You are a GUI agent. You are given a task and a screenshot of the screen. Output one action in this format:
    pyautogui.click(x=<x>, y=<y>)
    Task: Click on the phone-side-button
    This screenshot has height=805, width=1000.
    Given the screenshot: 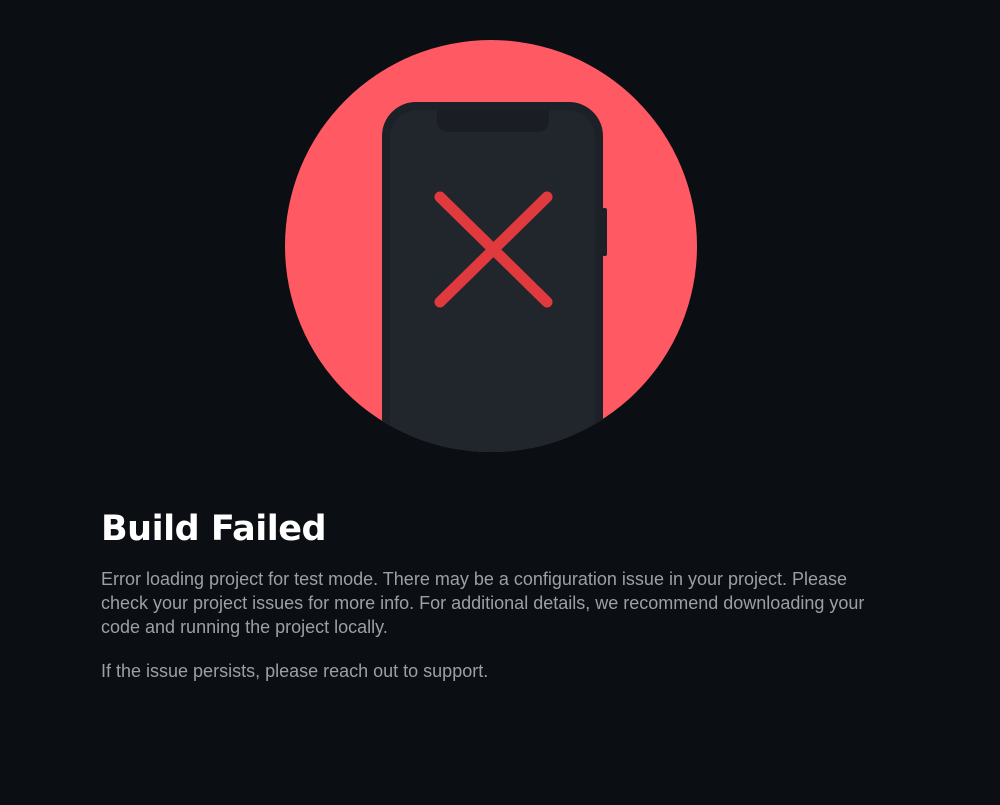 What is the action you would take?
    pyautogui.click(x=604, y=232)
    